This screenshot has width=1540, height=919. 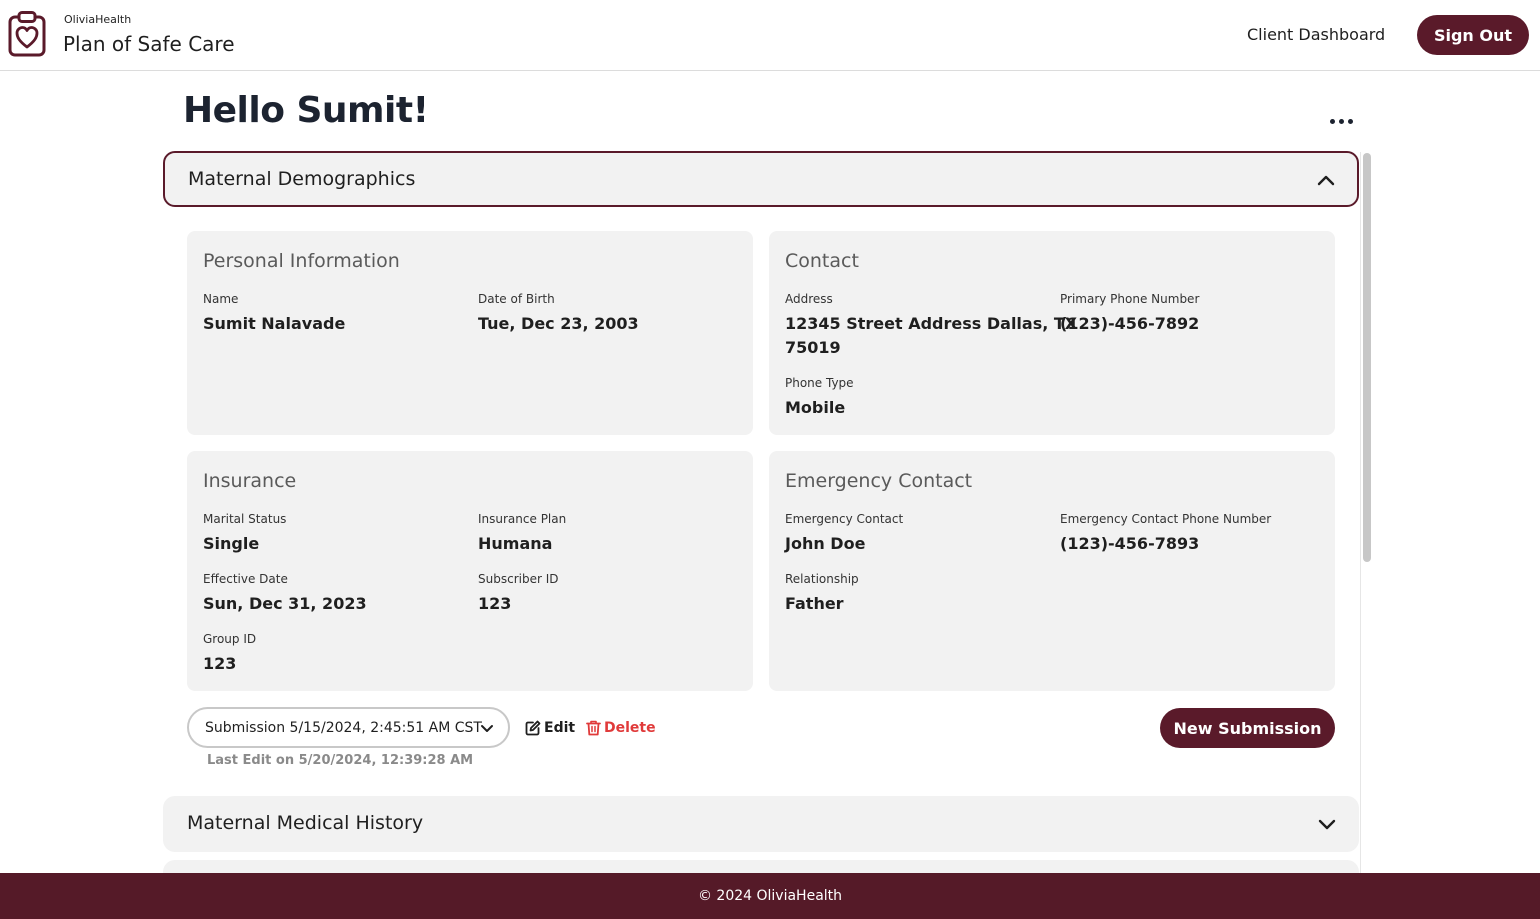 I want to click on effective-date-value: Sun, Dec 31, 2023, so click(x=285, y=603).